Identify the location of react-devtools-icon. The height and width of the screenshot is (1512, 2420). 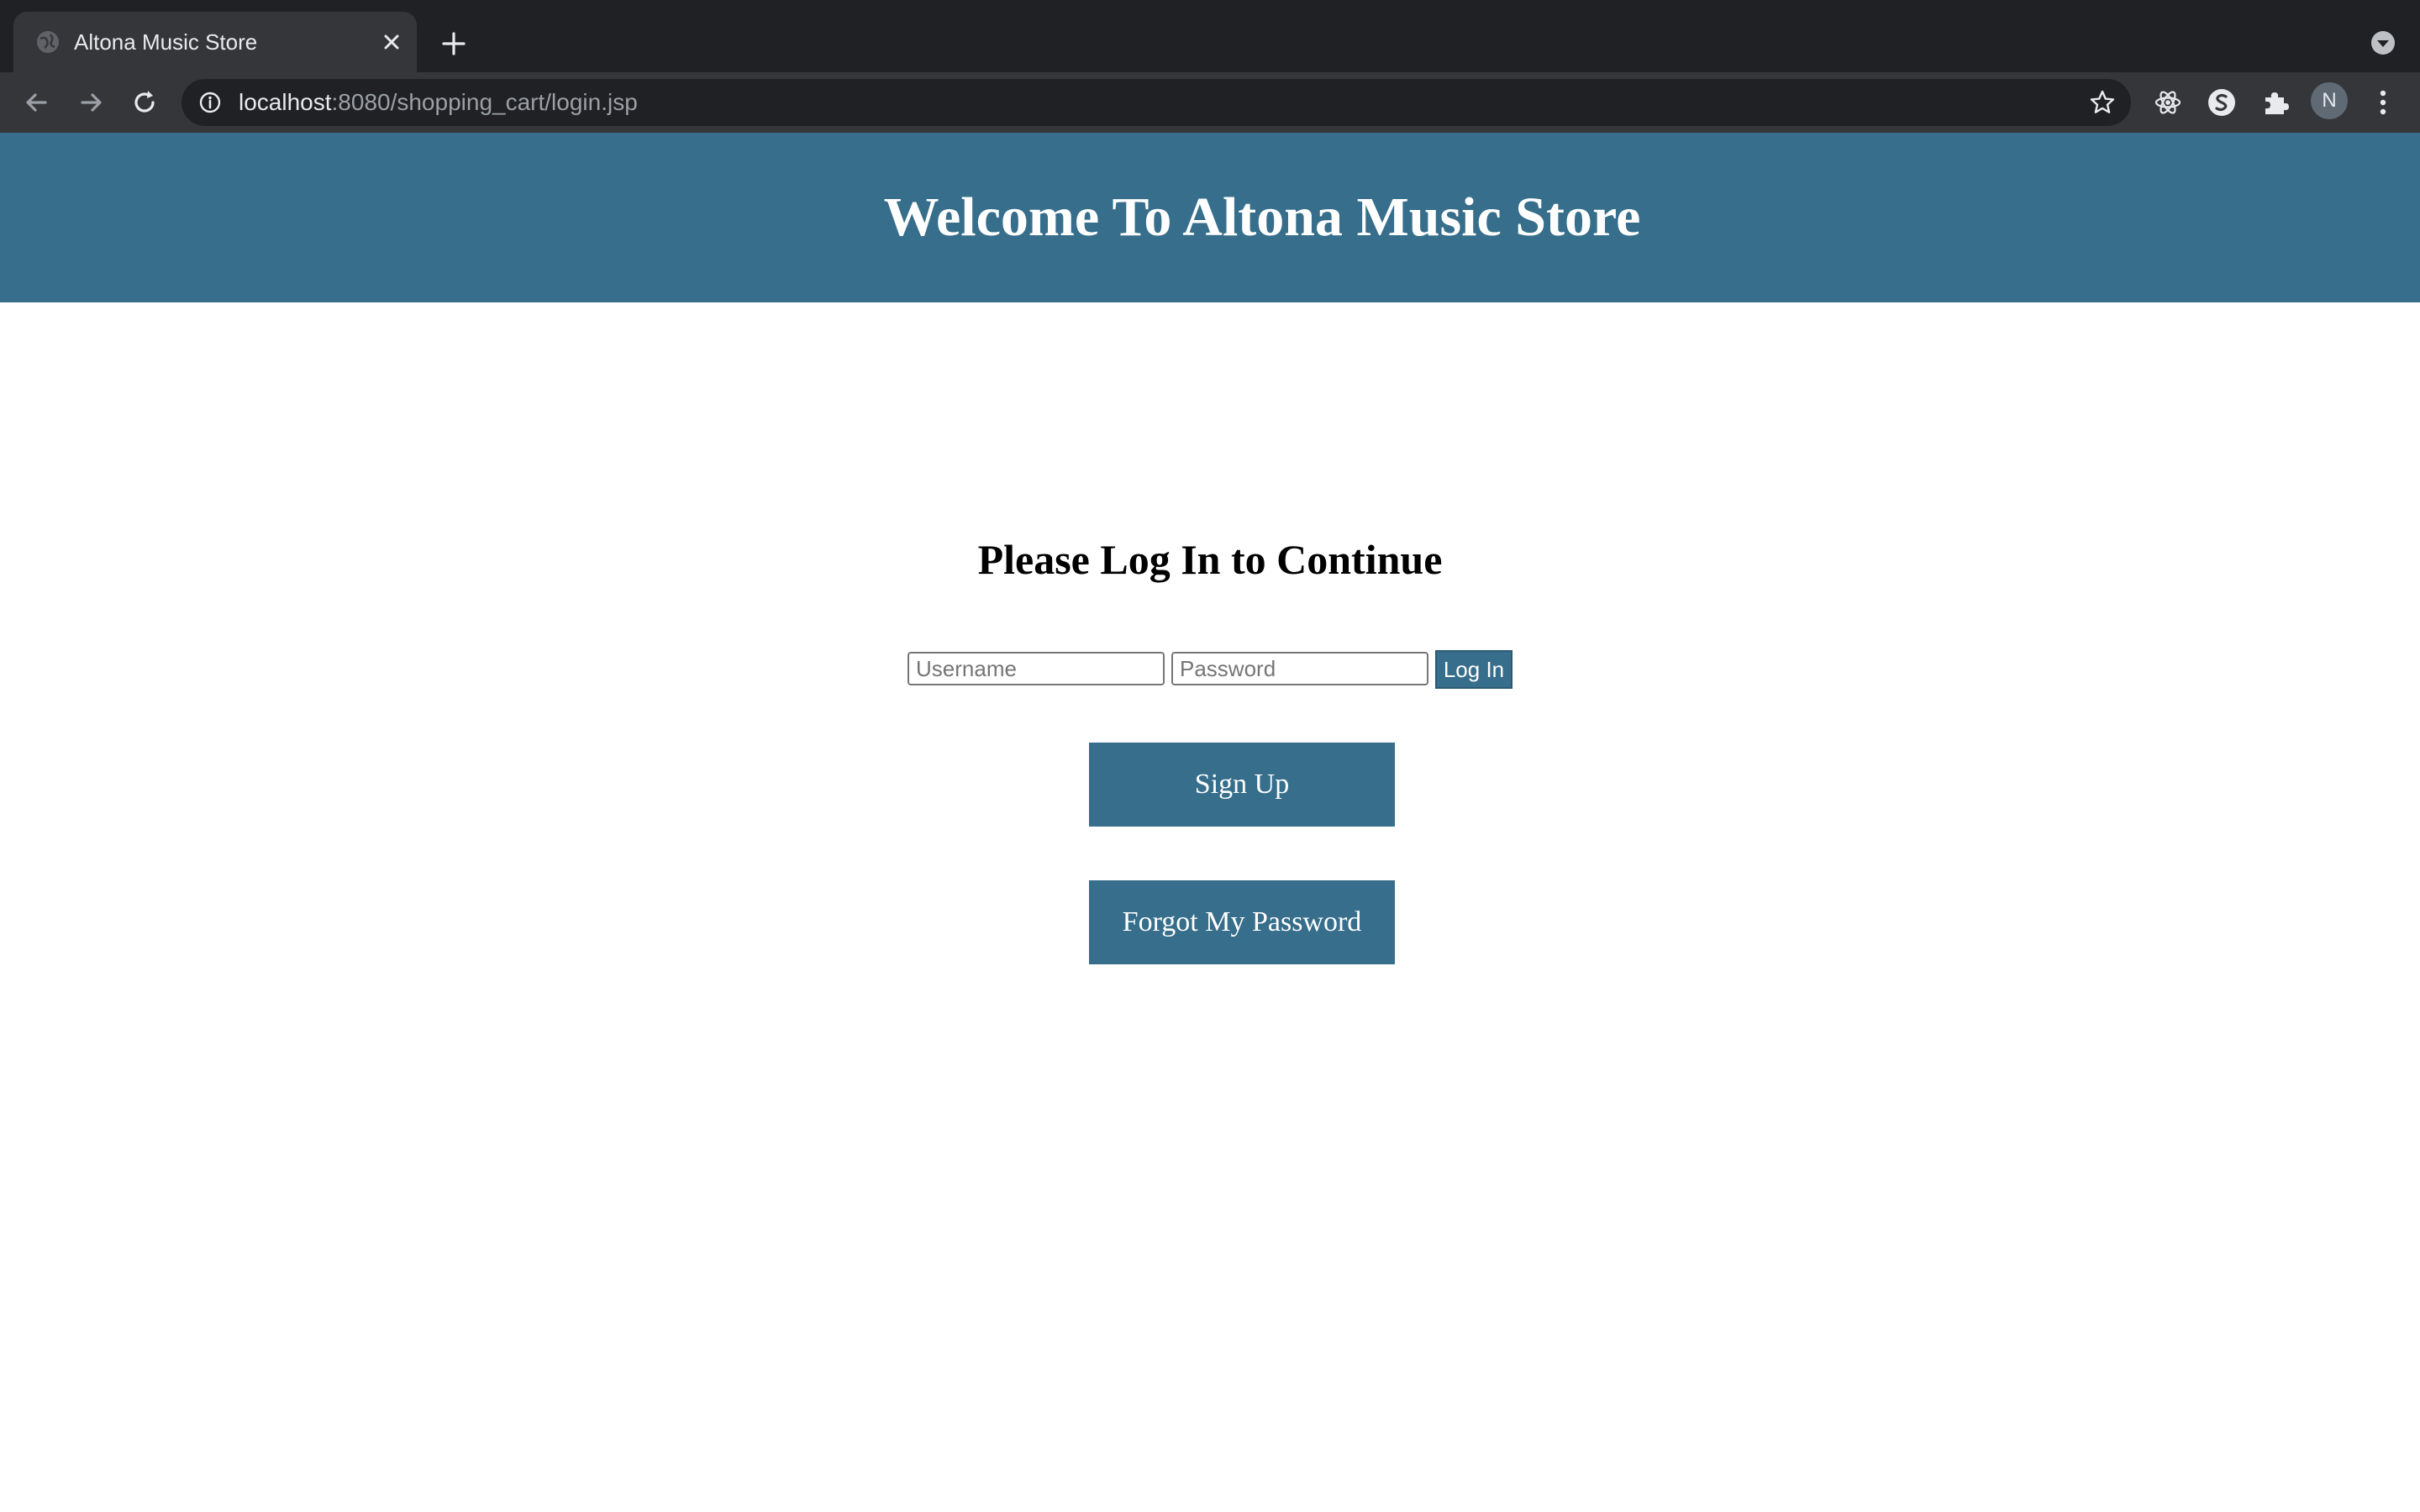
(2168, 102).